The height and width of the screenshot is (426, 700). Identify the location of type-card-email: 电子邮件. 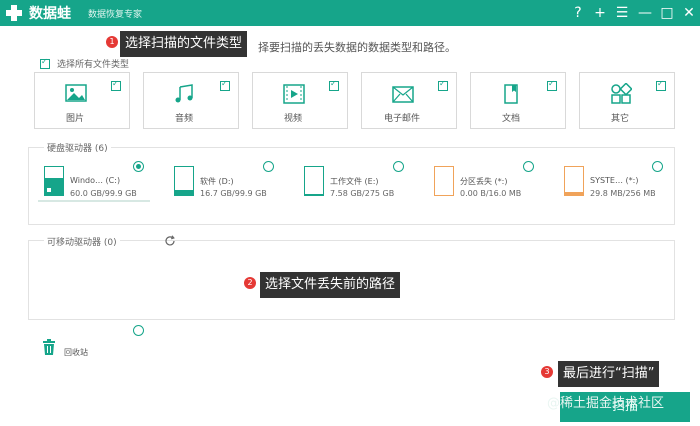
(409, 100).